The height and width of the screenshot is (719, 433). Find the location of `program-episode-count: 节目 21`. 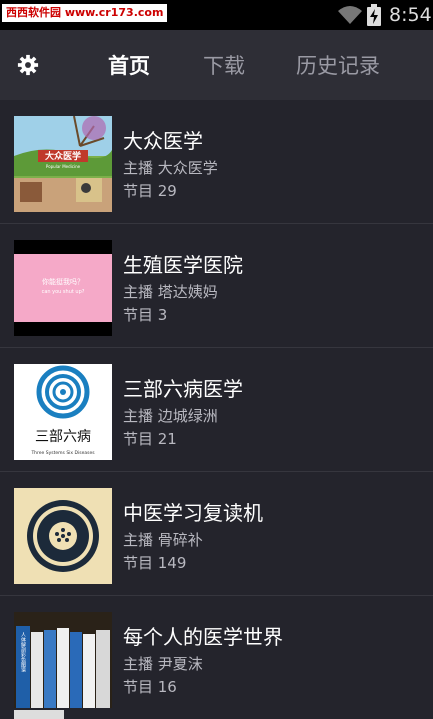

program-episode-count: 节目 21 is located at coordinates (150, 439).